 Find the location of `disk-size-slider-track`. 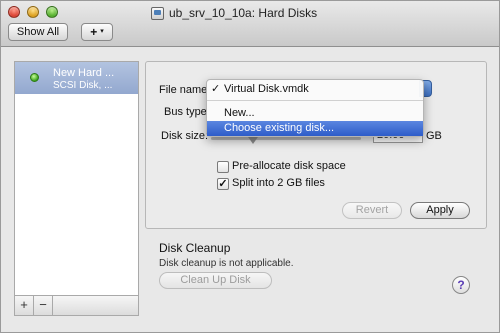

disk-size-slider-track is located at coordinates (286, 138).